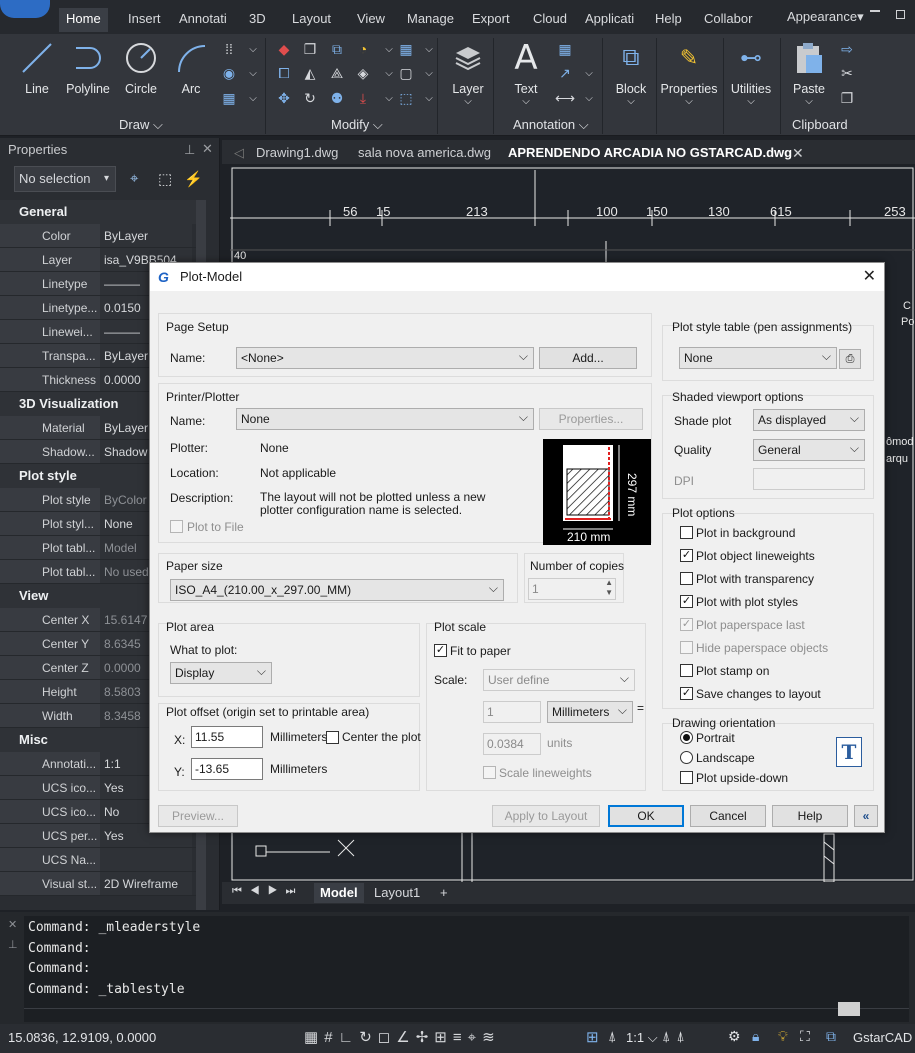  I want to click on doc-tab-sala-nova-america: sala nova america.dwg, so click(424, 153).